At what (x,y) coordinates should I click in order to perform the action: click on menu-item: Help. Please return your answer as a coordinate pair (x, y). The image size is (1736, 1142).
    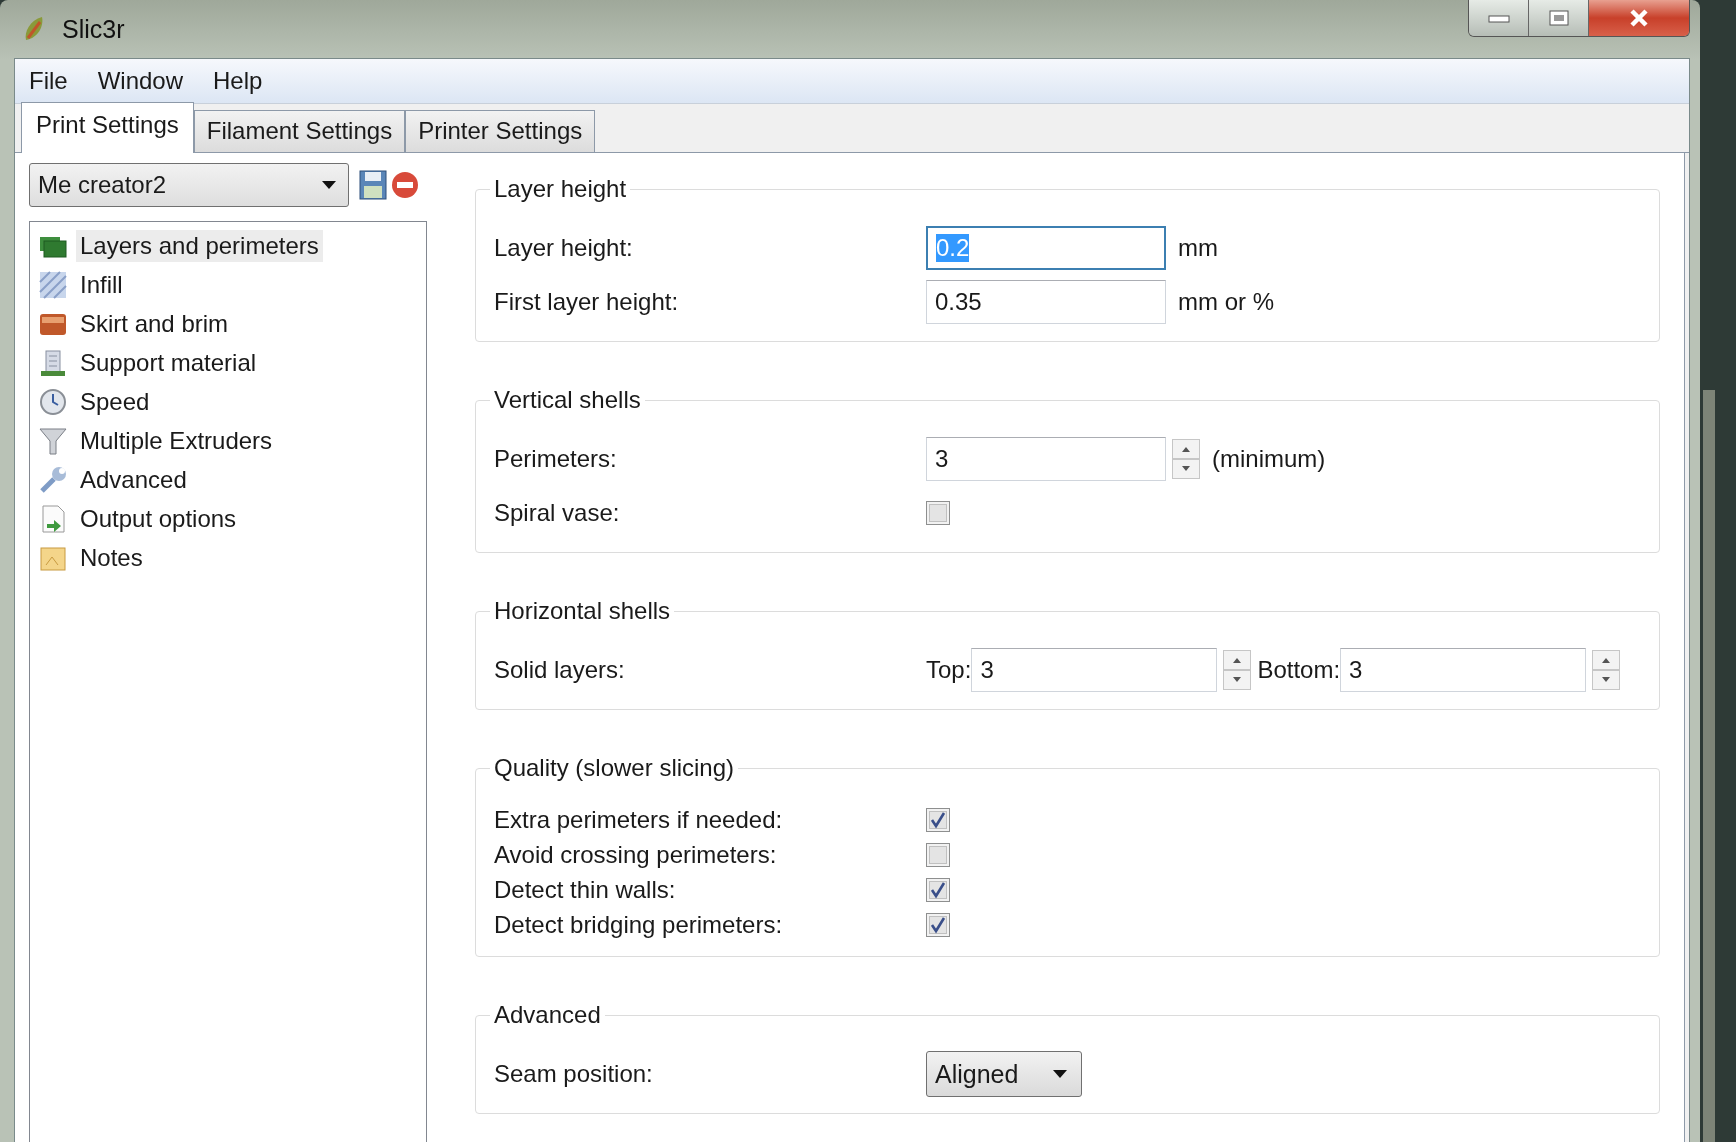
    Looking at the image, I should click on (238, 81).